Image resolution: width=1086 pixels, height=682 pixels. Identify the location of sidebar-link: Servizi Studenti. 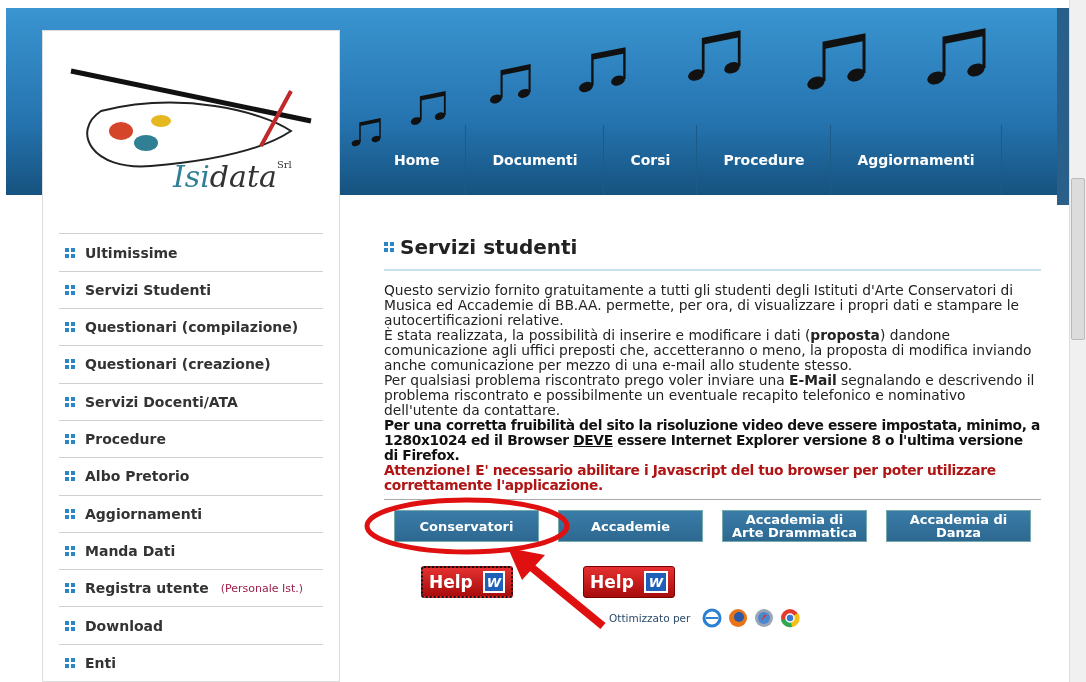
(191, 289).